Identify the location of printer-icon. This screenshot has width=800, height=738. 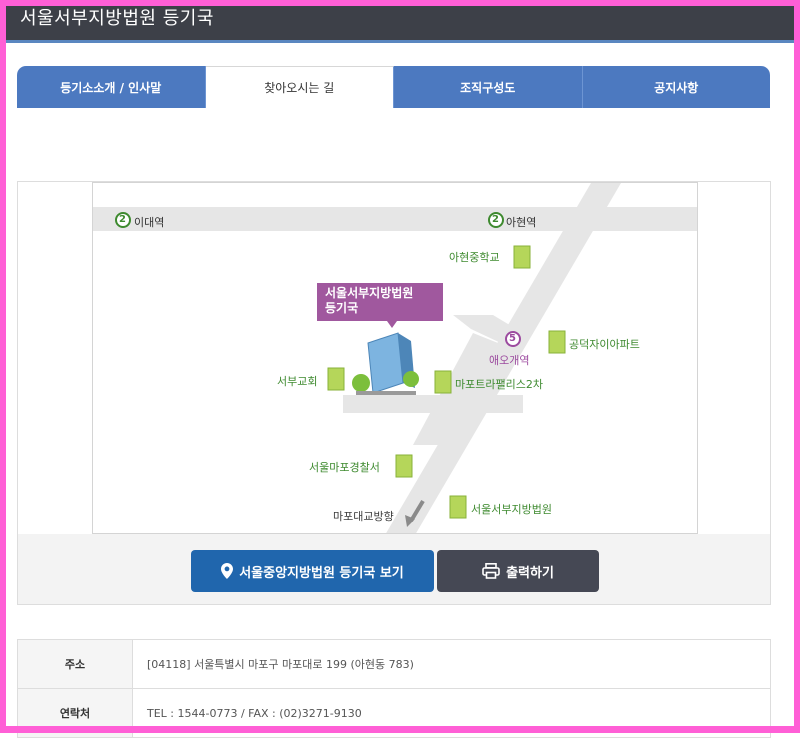
(491, 571).